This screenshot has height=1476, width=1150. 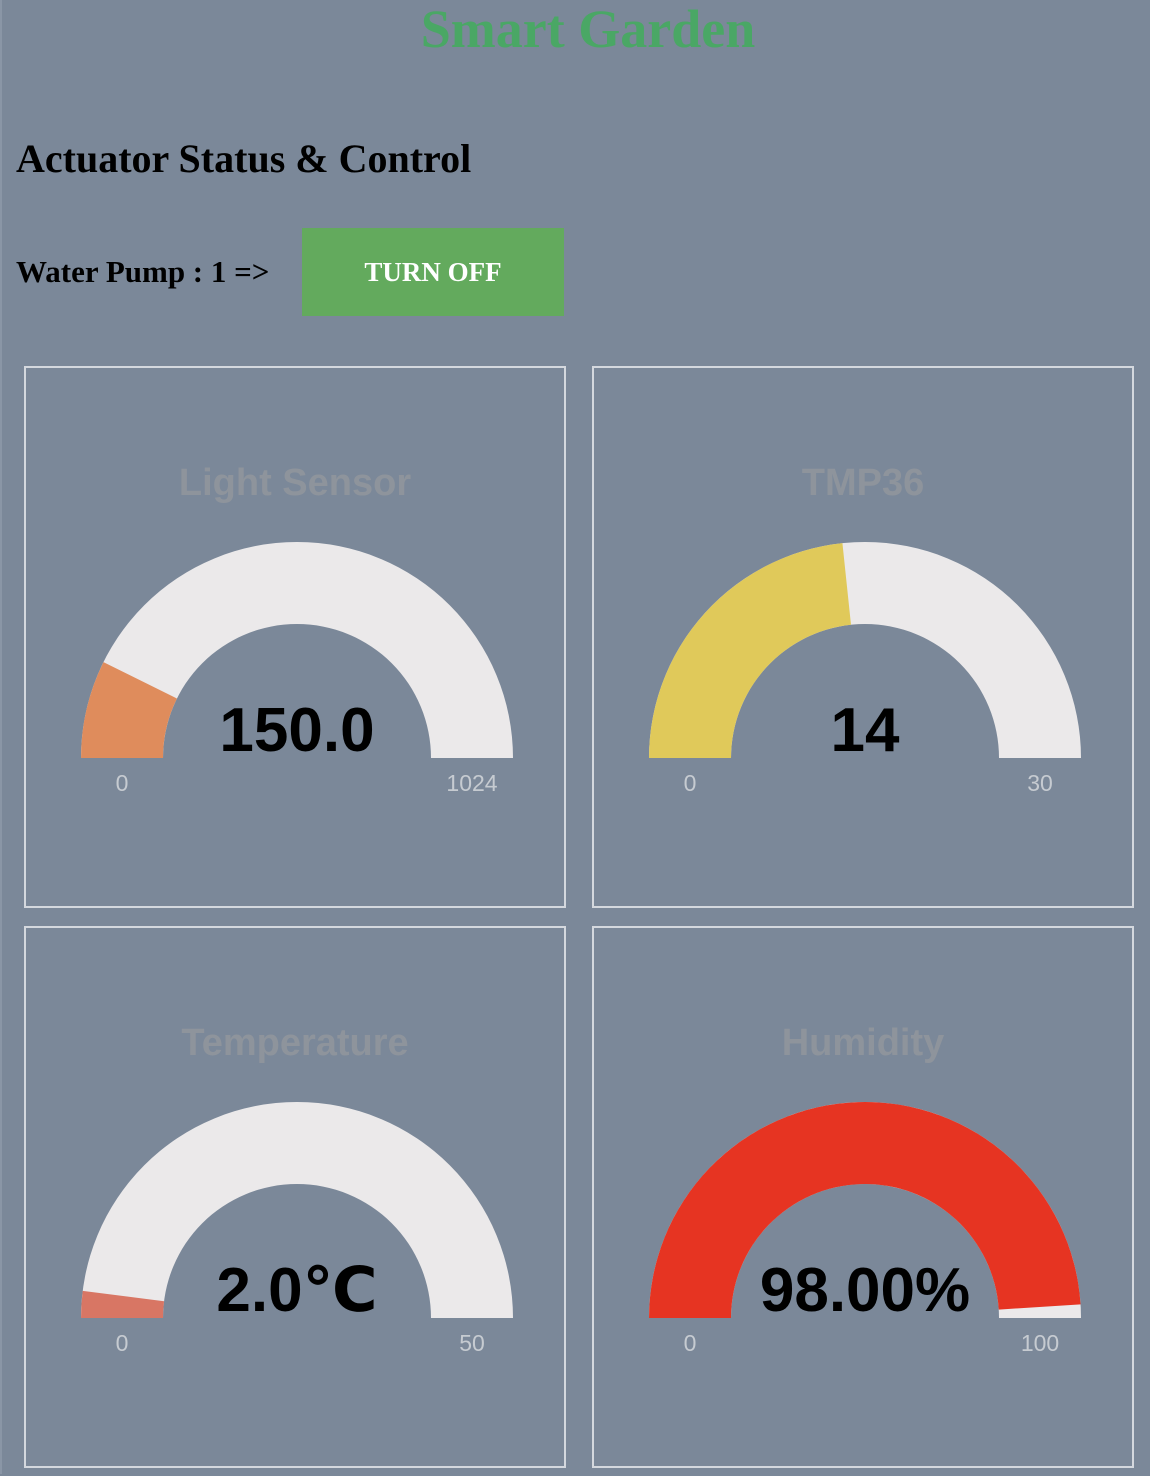 I want to click on gauge-value: 150.0, so click(x=297, y=730).